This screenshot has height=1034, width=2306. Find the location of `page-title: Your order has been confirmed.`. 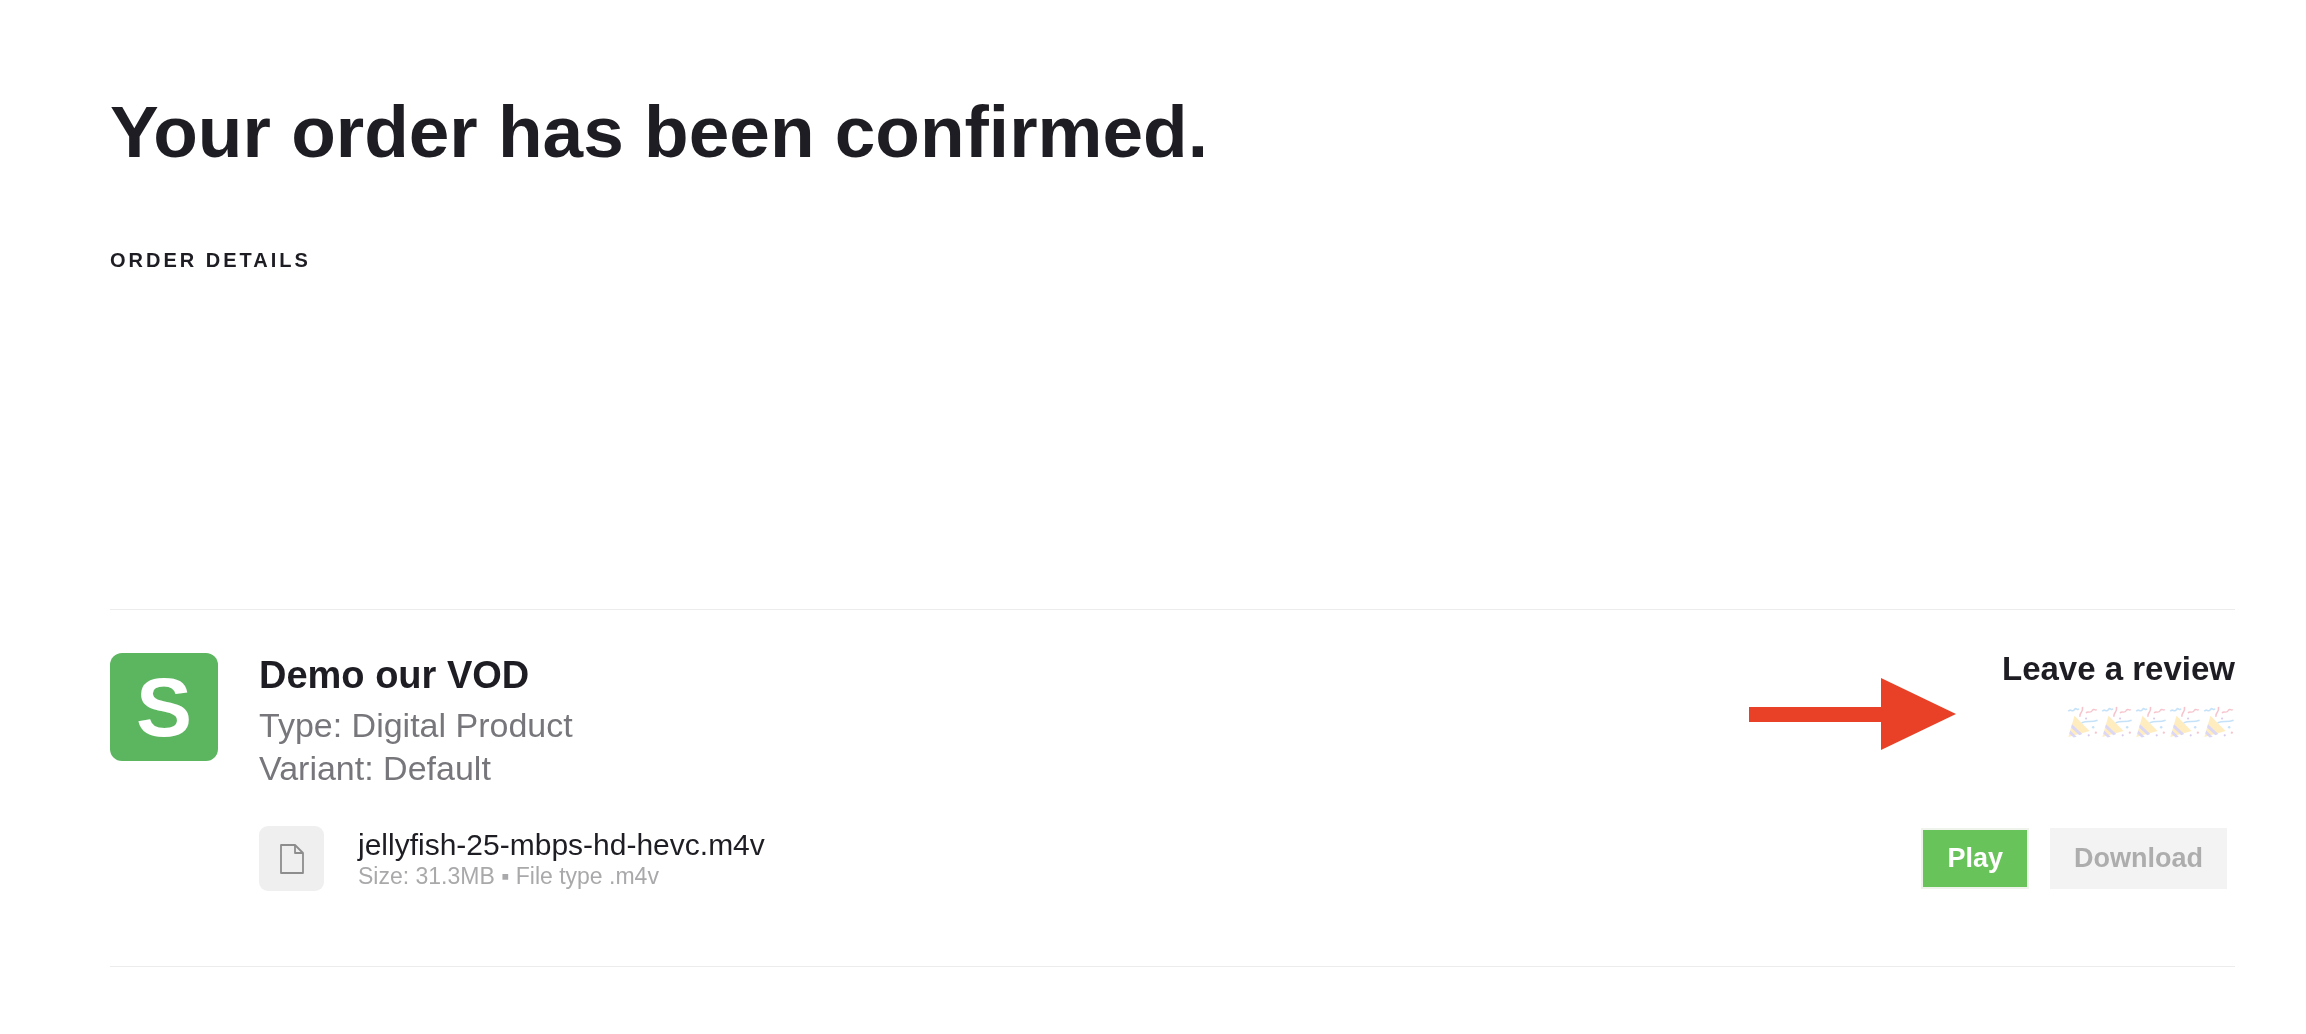

page-title: Your order has been confirmed. is located at coordinates (659, 132).